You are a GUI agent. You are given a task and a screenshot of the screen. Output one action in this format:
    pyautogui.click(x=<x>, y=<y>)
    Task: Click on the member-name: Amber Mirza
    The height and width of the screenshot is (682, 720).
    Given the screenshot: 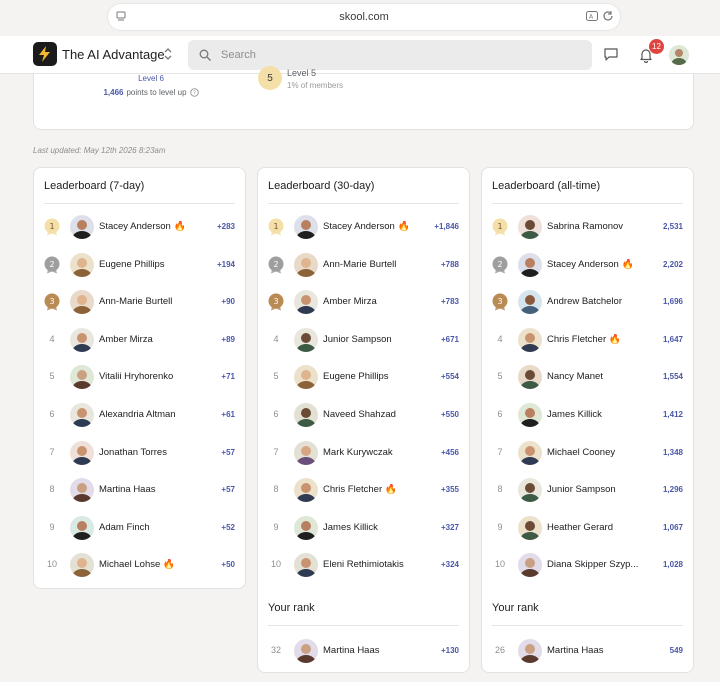 What is the action you would take?
    pyautogui.click(x=153, y=339)
    